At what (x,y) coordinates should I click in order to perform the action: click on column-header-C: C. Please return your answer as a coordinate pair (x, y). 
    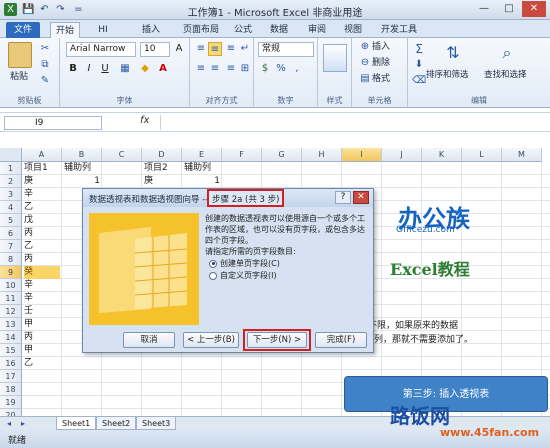
    Looking at the image, I should click on (122, 155).